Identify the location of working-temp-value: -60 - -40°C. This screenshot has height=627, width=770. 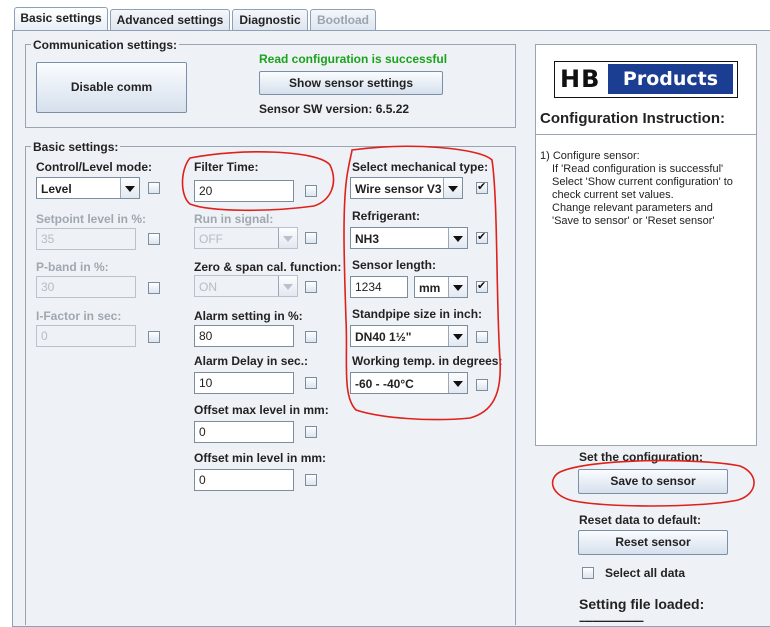
(384, 384).